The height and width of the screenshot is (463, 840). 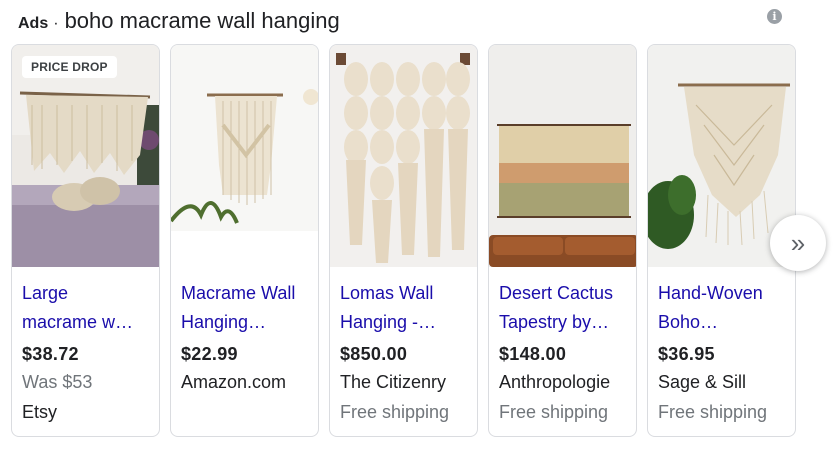 I want to click on product-merchant: The Citizenry, so click(x=393, y=382).